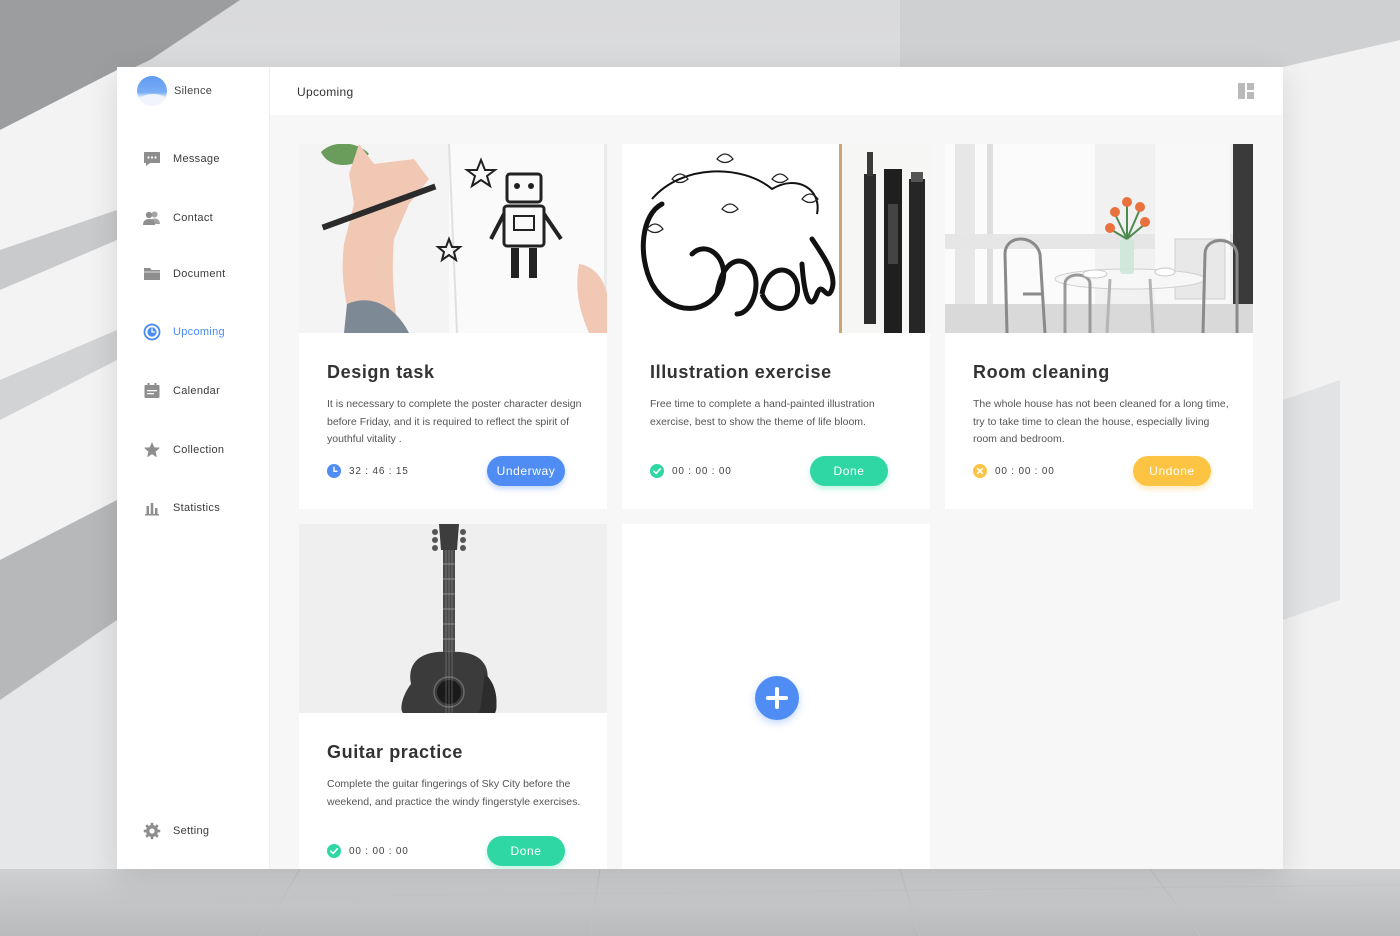 This screenshot has width=1400, height=936. I want to click on sidebar-item-label: Statistics, so click(197, 508).